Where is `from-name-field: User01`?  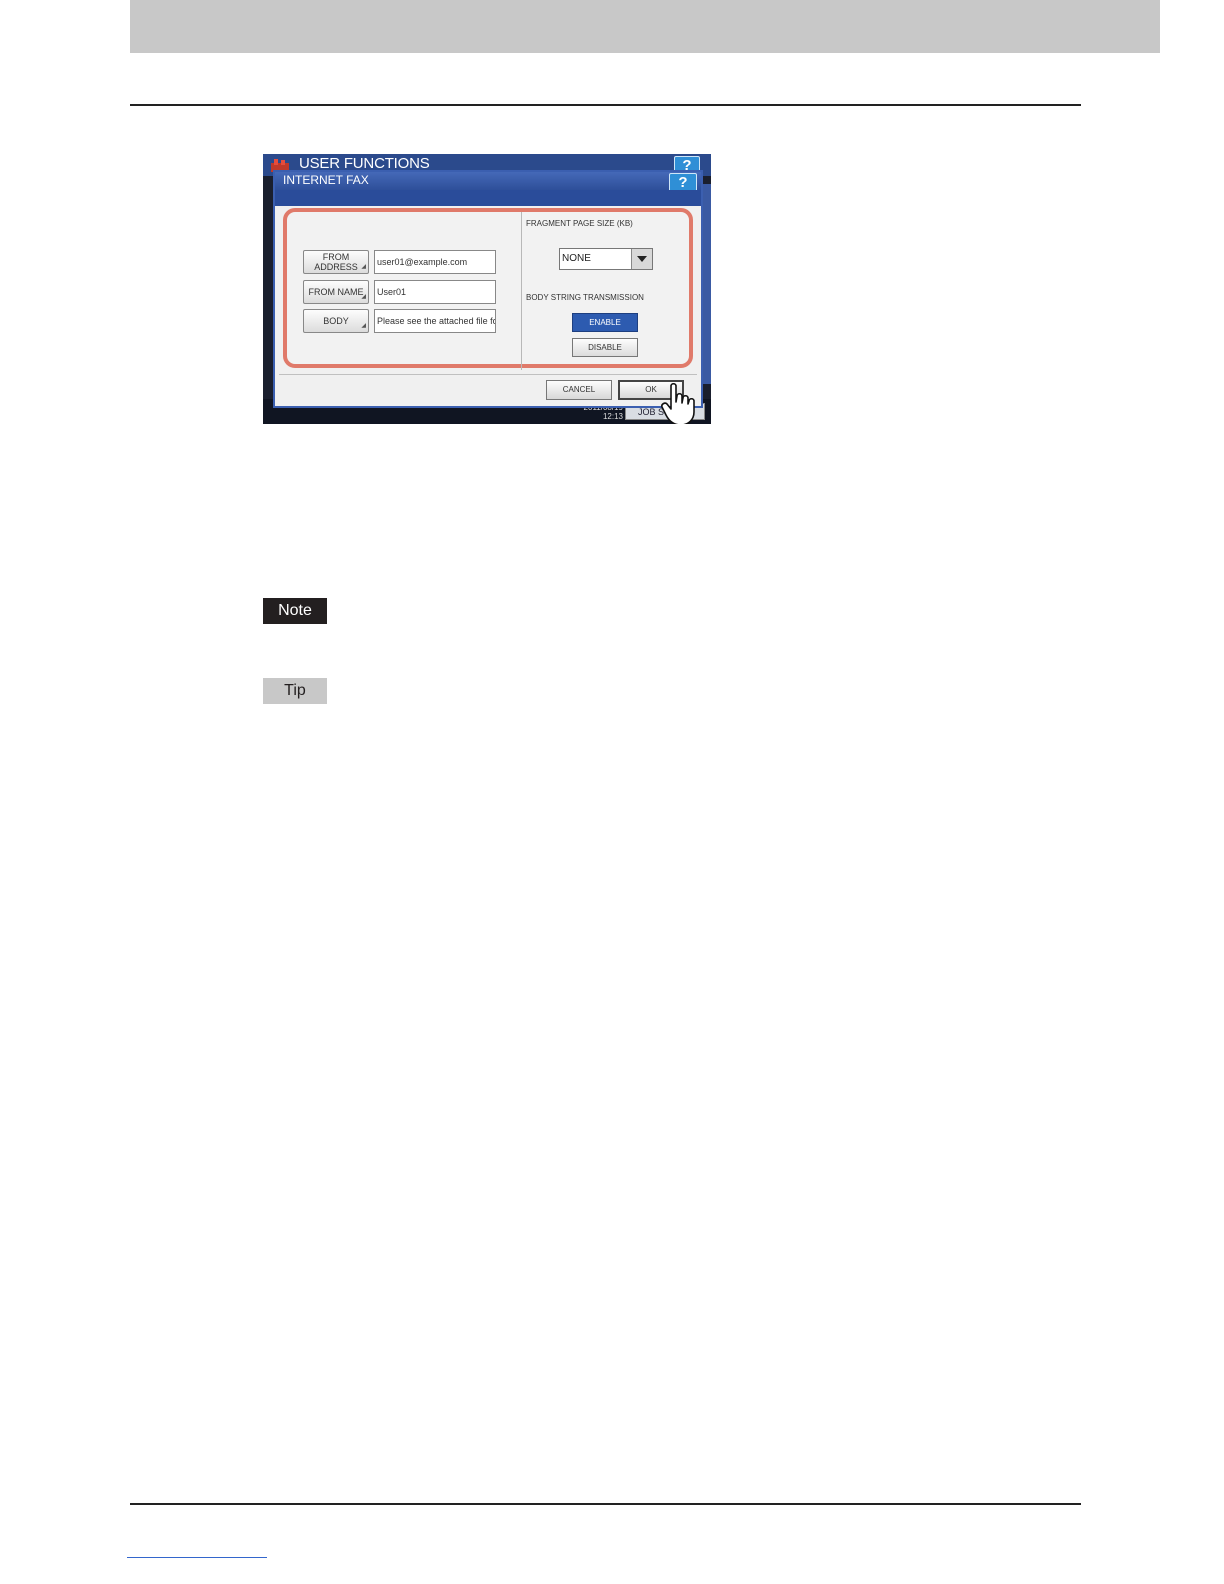 from-name-field: User01 is located at coordinates (435, 292).